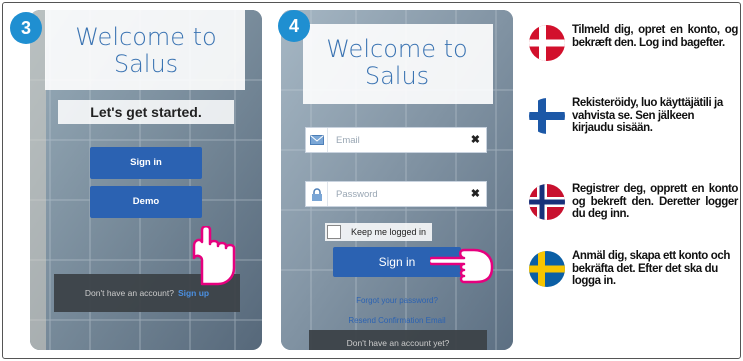  I want to click on tagline: Let's get started., so click(146, 112).